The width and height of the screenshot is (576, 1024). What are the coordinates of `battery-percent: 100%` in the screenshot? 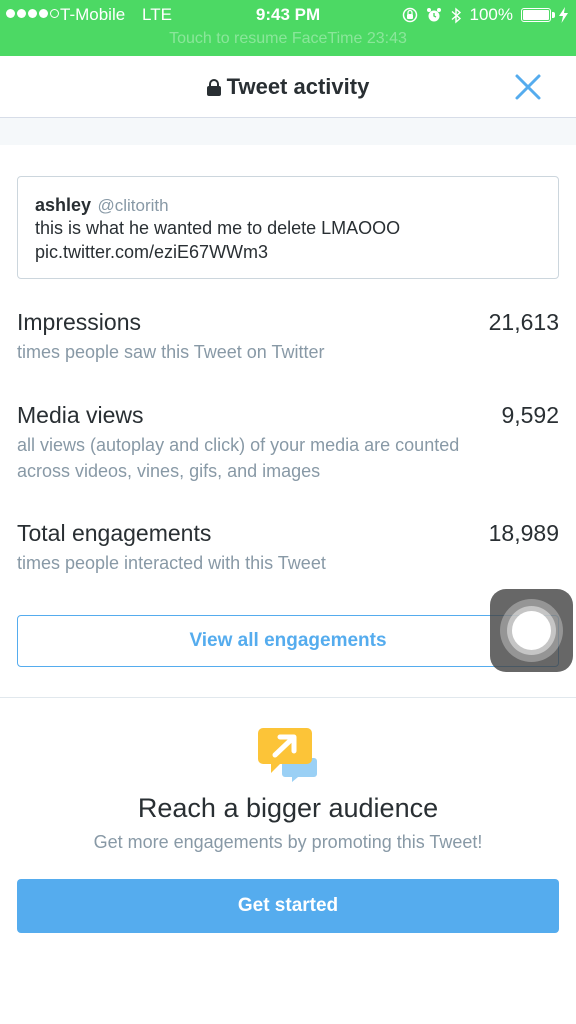 It's located at (491, 14).